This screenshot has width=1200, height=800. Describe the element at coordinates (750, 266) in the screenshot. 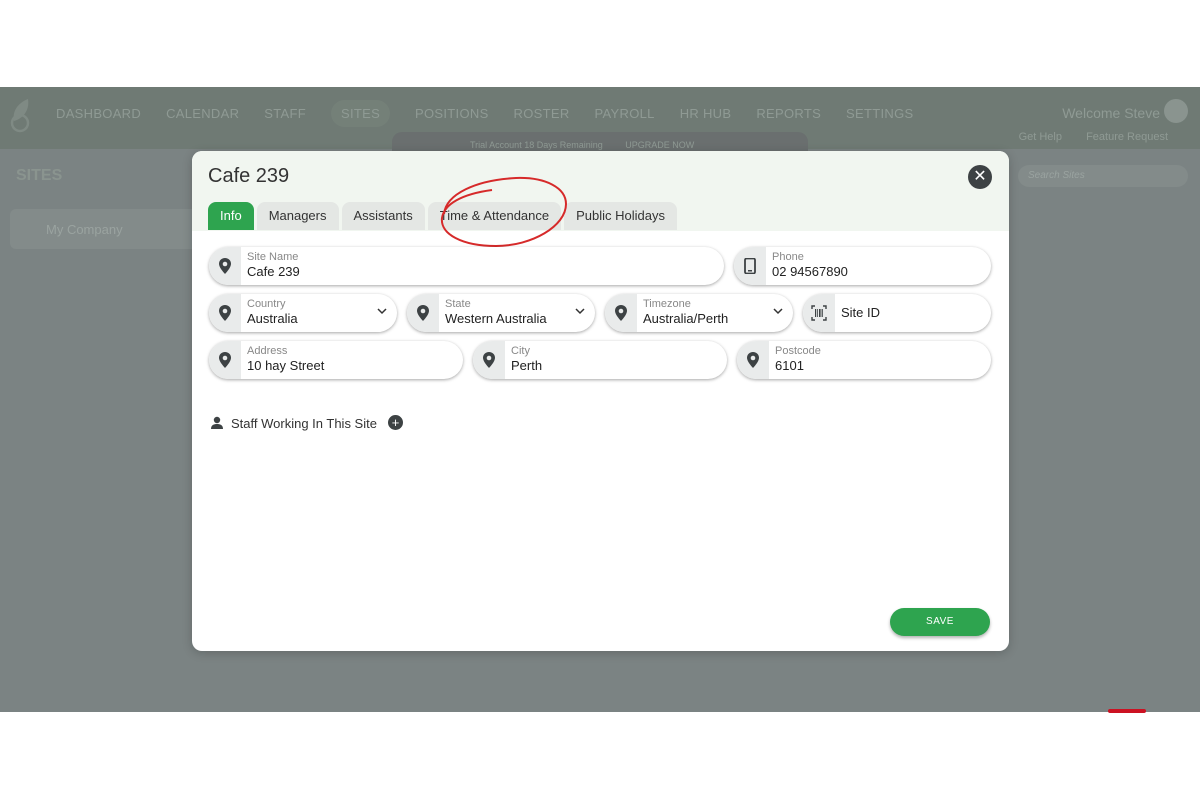

I see `phone-icon` at that location.